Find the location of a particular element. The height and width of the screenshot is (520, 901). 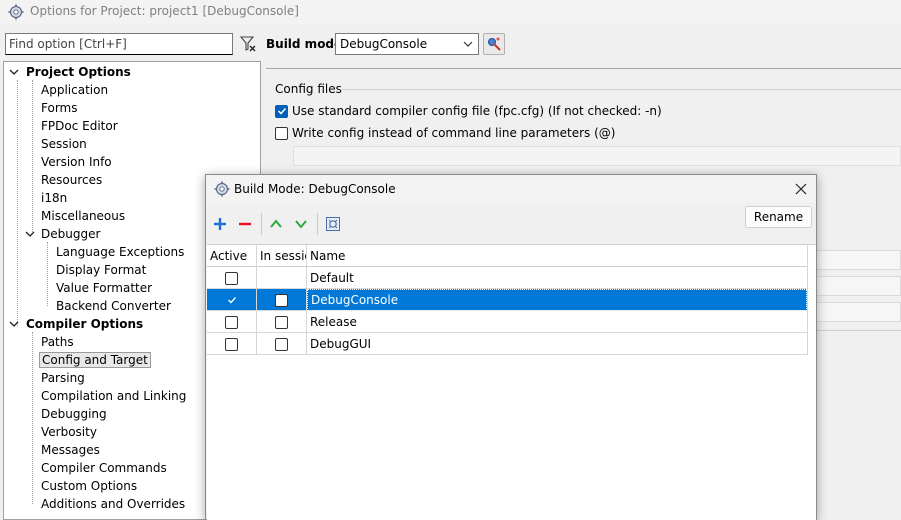

grid-header: Active In sessio Name is located at coordinates (507, 256).